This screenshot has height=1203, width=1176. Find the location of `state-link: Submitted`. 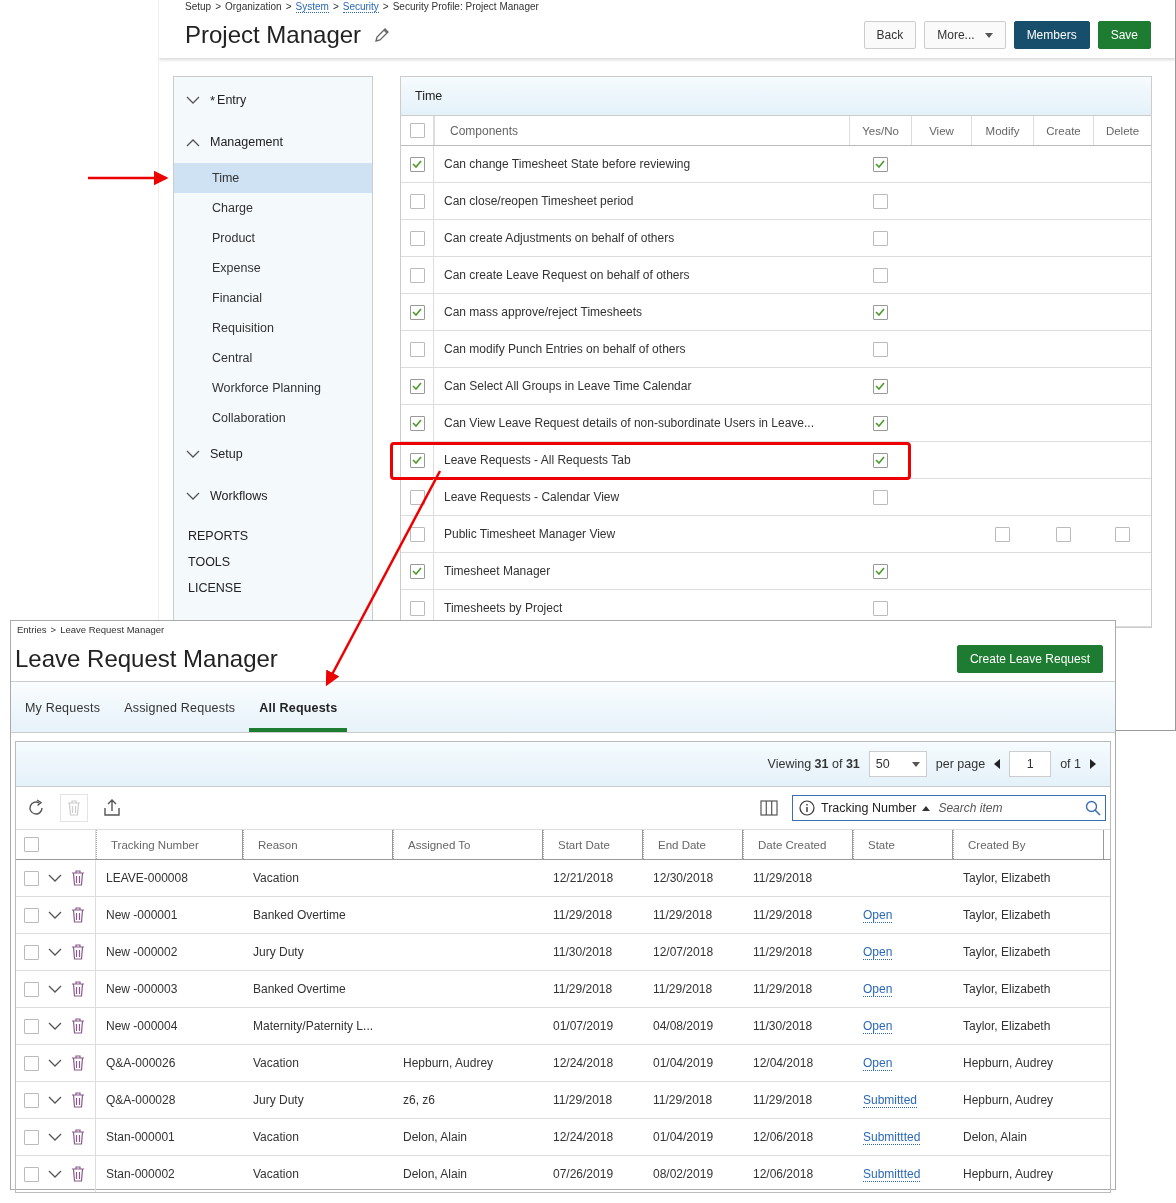

state-link: Submitted is located at coordinates (890, 1100).